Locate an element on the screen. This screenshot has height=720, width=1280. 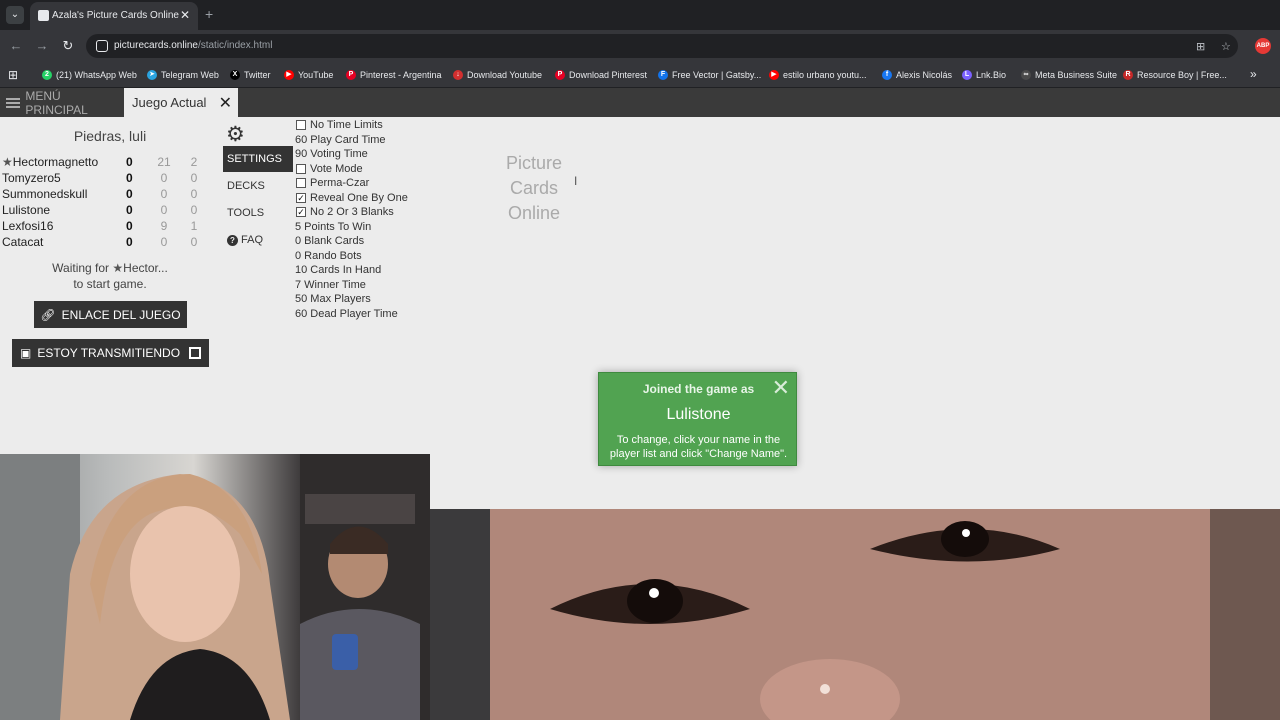
player-name: ★Hectormagnetto is located at coordinates (50, 162).